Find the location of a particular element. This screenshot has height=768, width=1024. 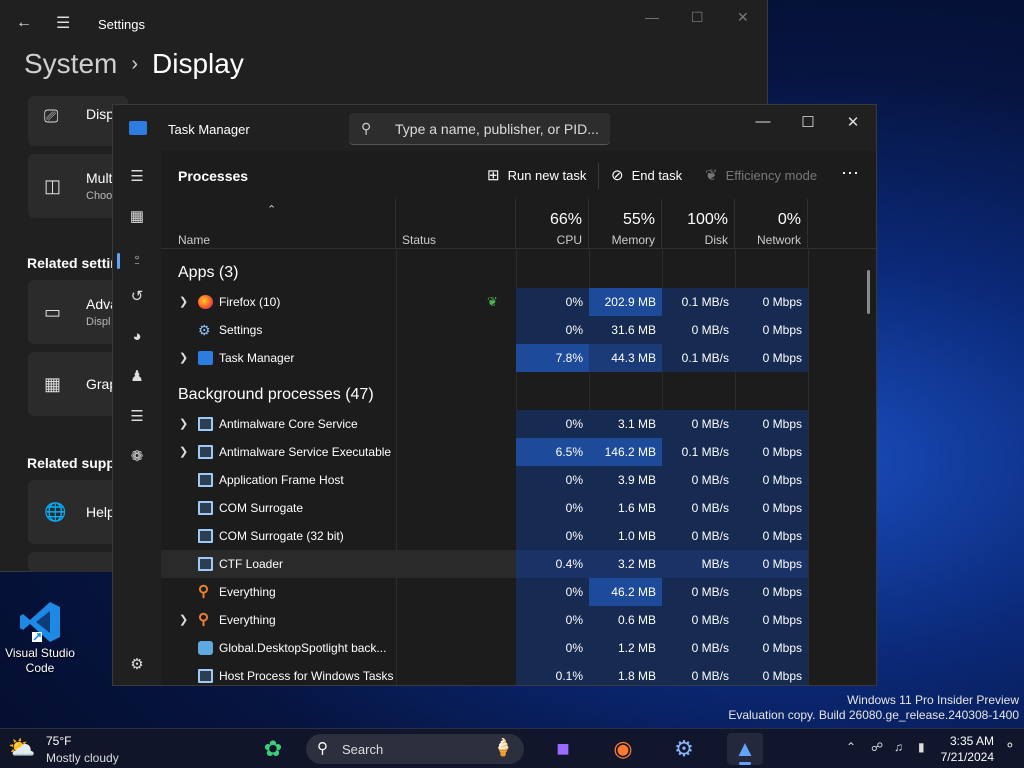

task-manager-taskbar-icon: ▲ is located at coordinates (745, 749).